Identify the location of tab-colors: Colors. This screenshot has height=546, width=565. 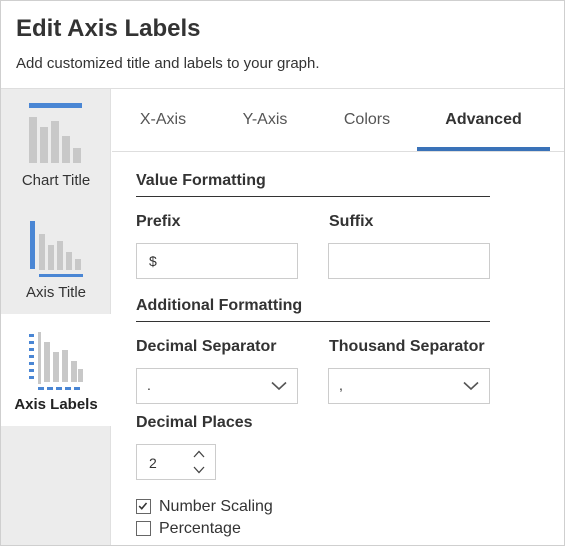
(367, 120).